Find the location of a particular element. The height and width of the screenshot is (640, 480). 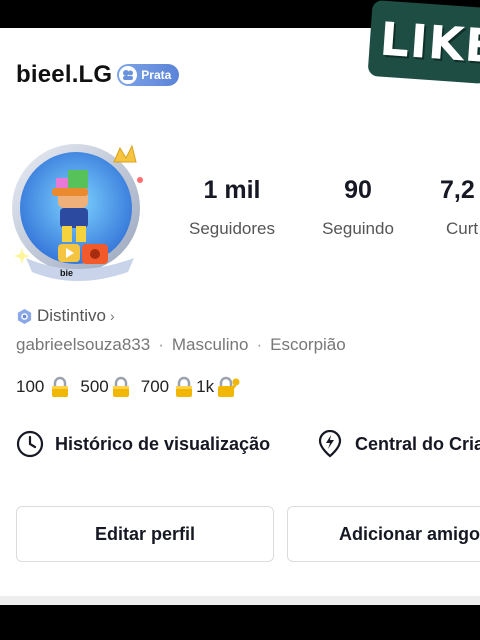

clock-icon is located at coordinates (30, 444).